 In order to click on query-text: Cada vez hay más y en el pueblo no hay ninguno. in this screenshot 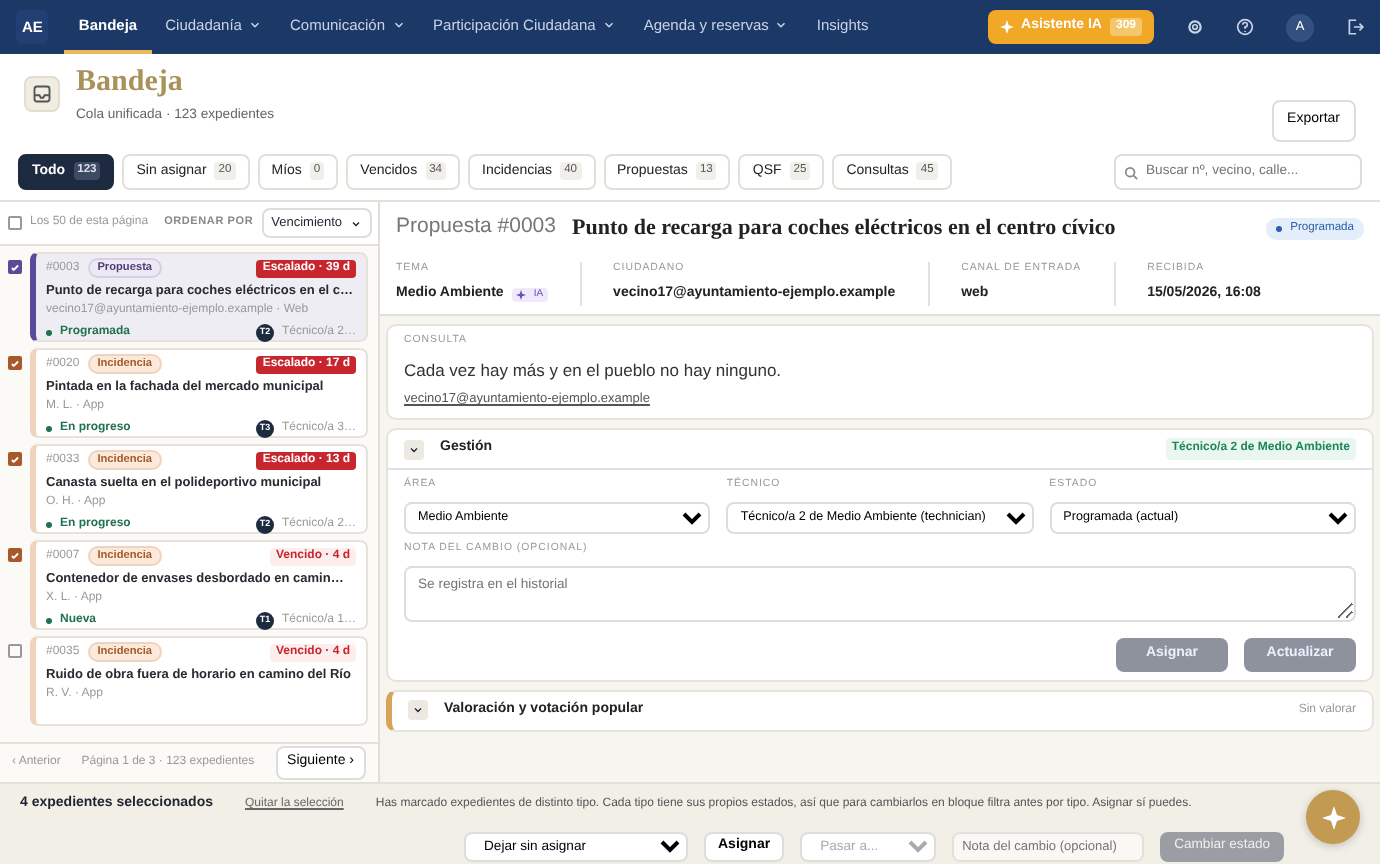, I will do `click(594, 370)`.